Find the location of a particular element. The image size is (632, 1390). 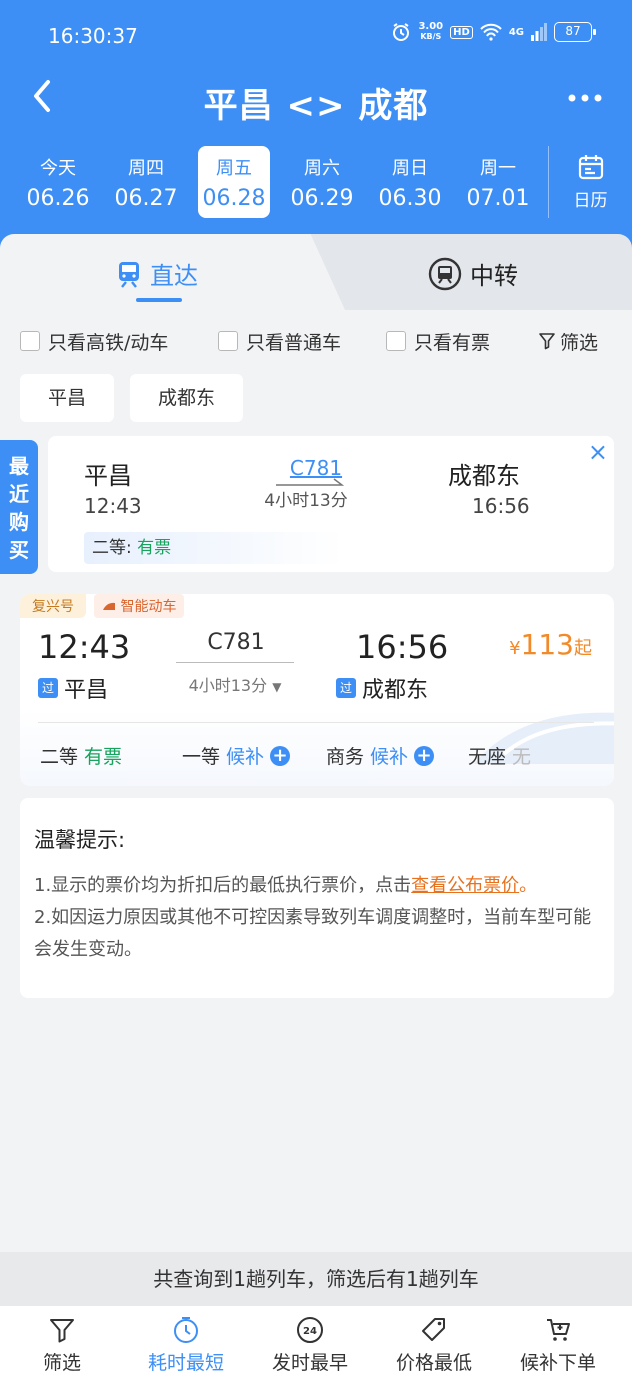

date-item: 今天 06.26 is located at coordinates (58, 182).